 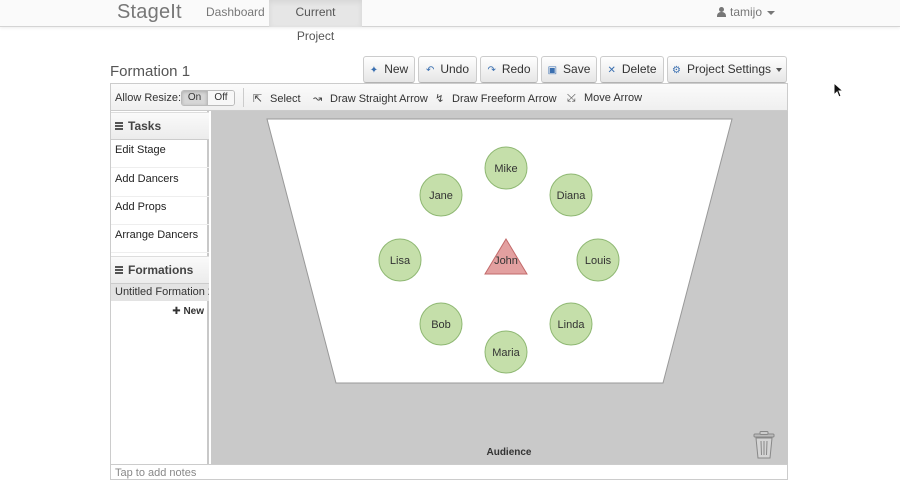 I want to click on new-button: ✦ New, so click(x=389, y=69).